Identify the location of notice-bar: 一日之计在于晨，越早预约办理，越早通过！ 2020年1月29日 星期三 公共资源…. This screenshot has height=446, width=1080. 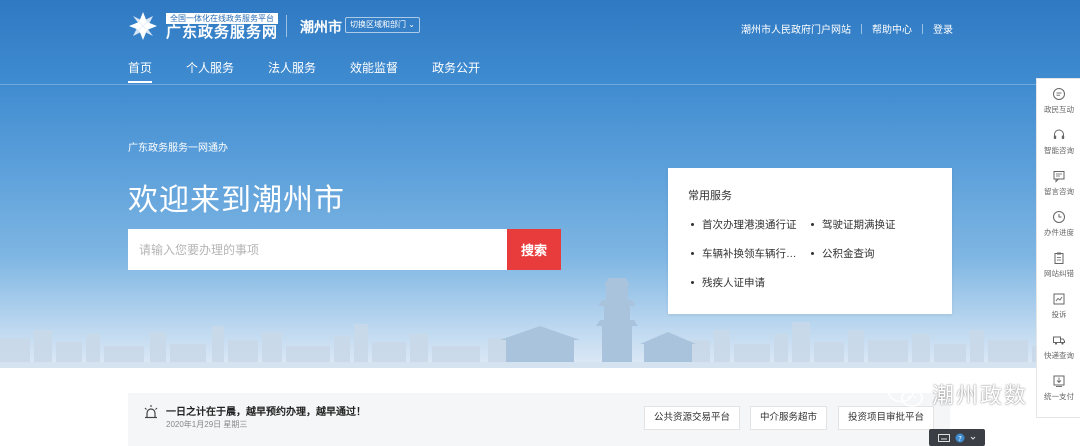
(539, 419).